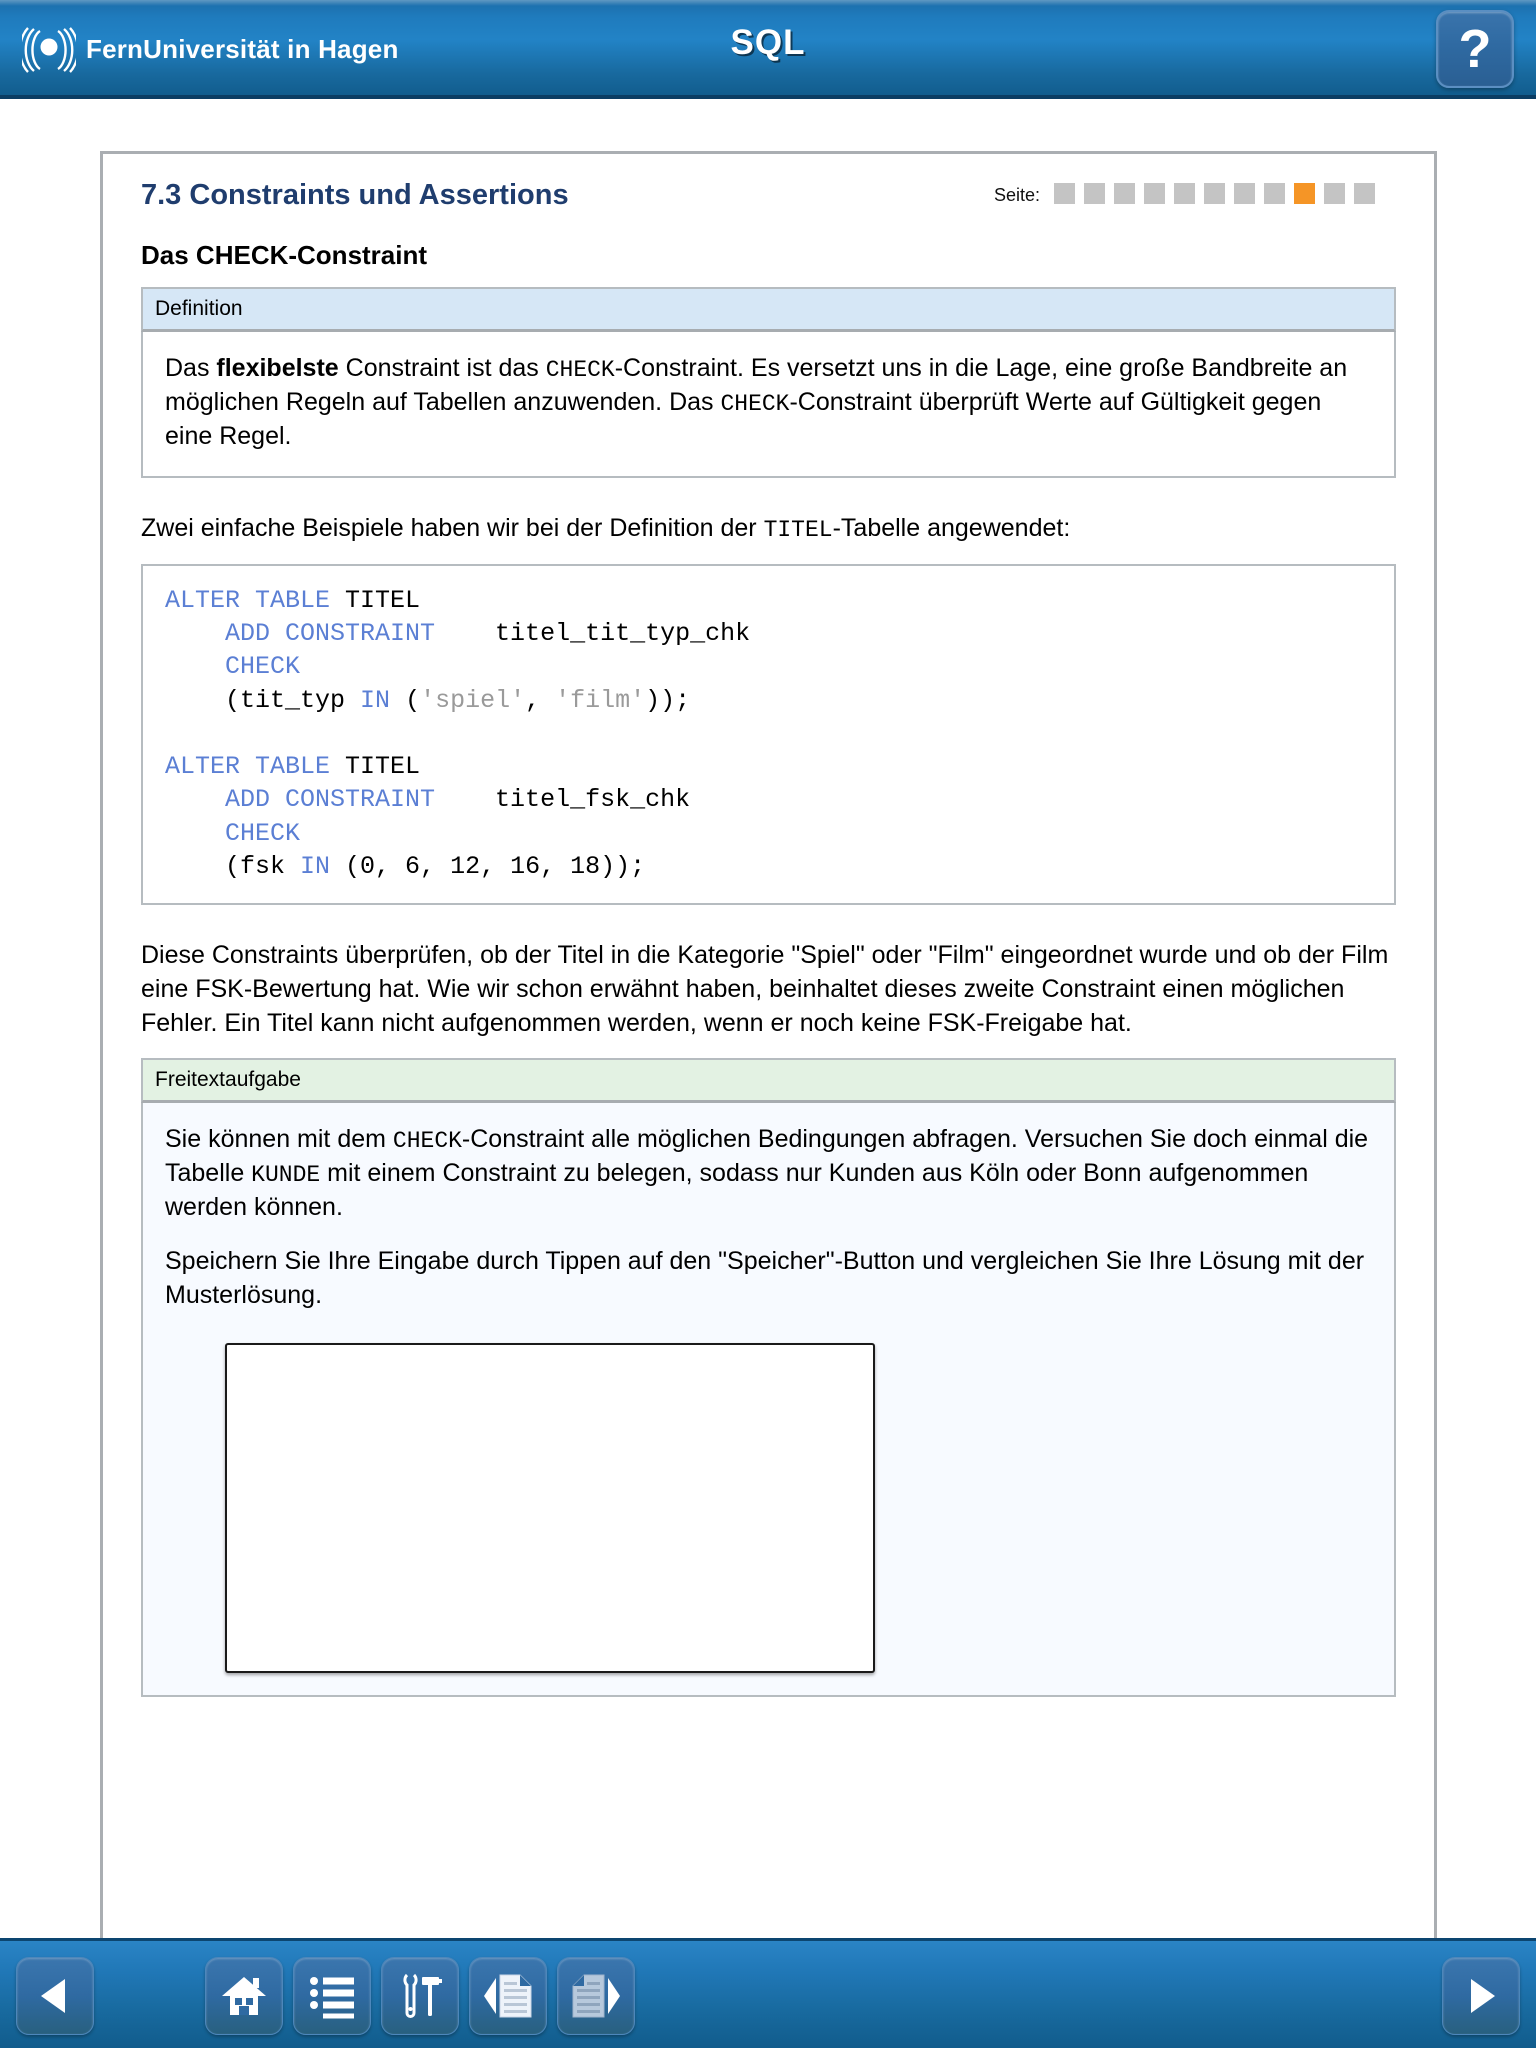 Image resolution: width=1536 pixels, height=2048 pixels. What do you see at coordinates (768, 195) in the screenshot?
I see `section-header-row: 7.3 Constraints und Assertions Seite:` at bounding box center [768, 195].